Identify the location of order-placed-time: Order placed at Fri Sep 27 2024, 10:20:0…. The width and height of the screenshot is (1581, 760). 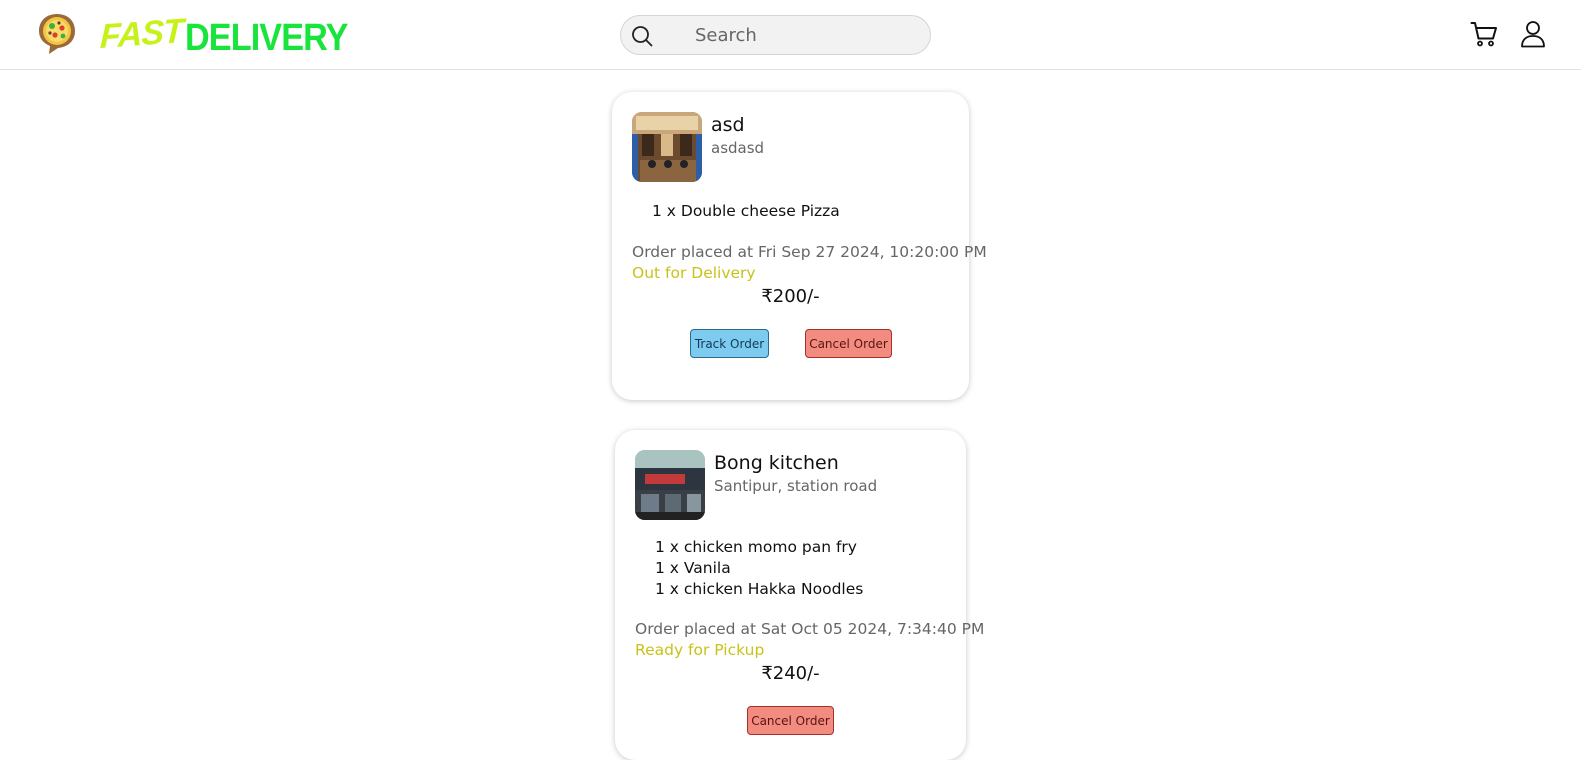
(809, 252).